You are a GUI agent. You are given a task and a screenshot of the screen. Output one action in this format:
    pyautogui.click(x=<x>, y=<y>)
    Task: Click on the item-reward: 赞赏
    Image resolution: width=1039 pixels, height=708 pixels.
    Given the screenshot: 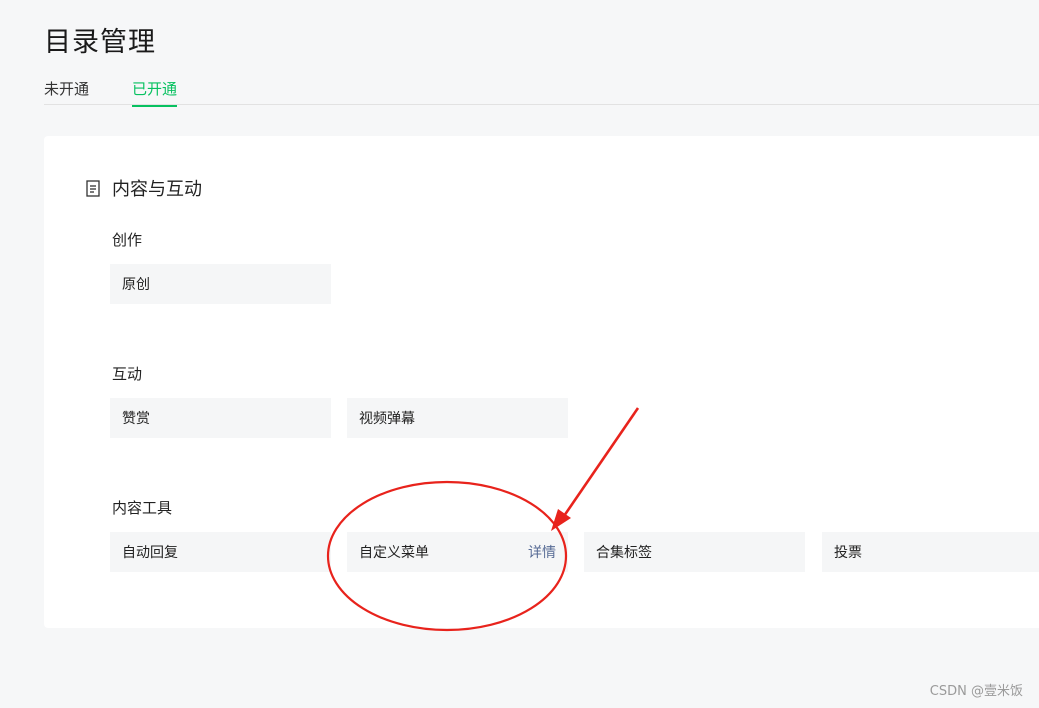 What is the action you would take?
    pyautogui.click(x=220, y=418)
    